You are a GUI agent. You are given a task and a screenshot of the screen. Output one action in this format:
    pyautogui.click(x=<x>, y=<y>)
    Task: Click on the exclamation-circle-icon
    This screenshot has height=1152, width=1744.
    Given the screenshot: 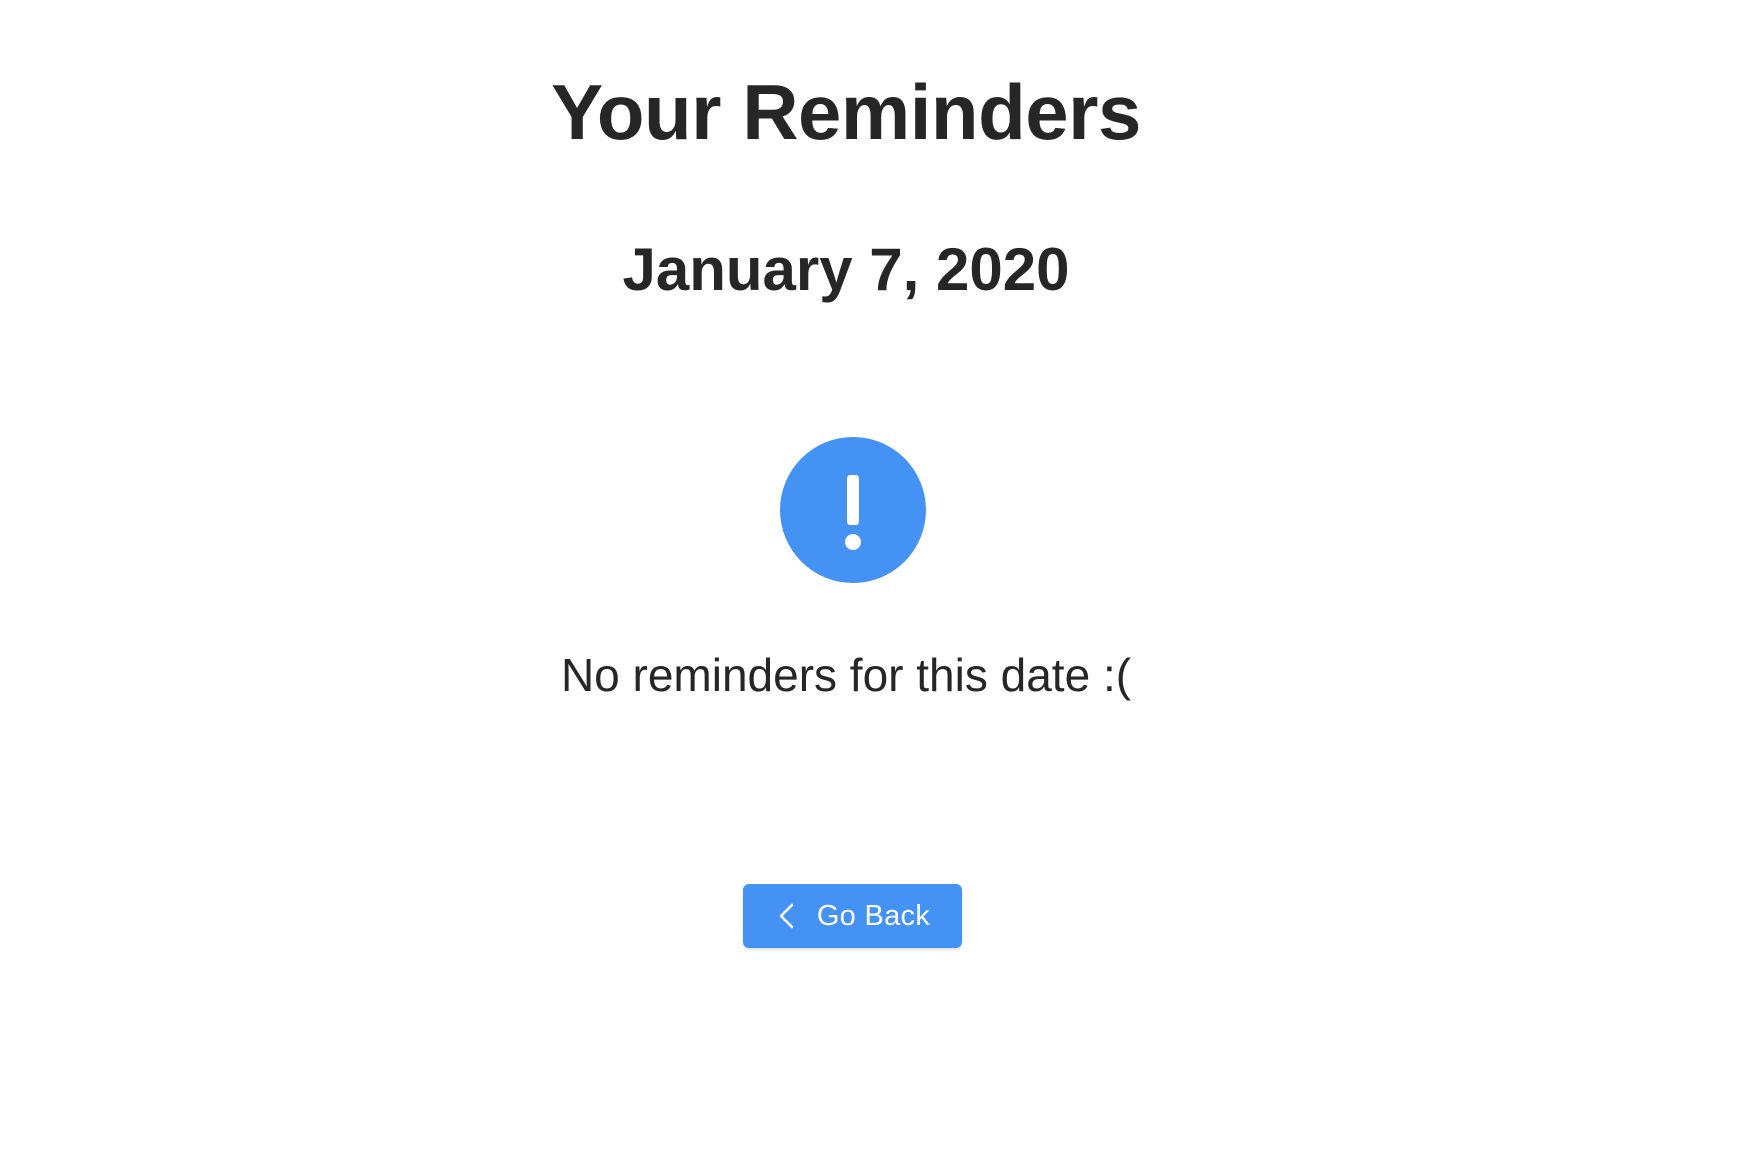 What is the action you would take?
    pyautogui.click(x=853, y=510)
    